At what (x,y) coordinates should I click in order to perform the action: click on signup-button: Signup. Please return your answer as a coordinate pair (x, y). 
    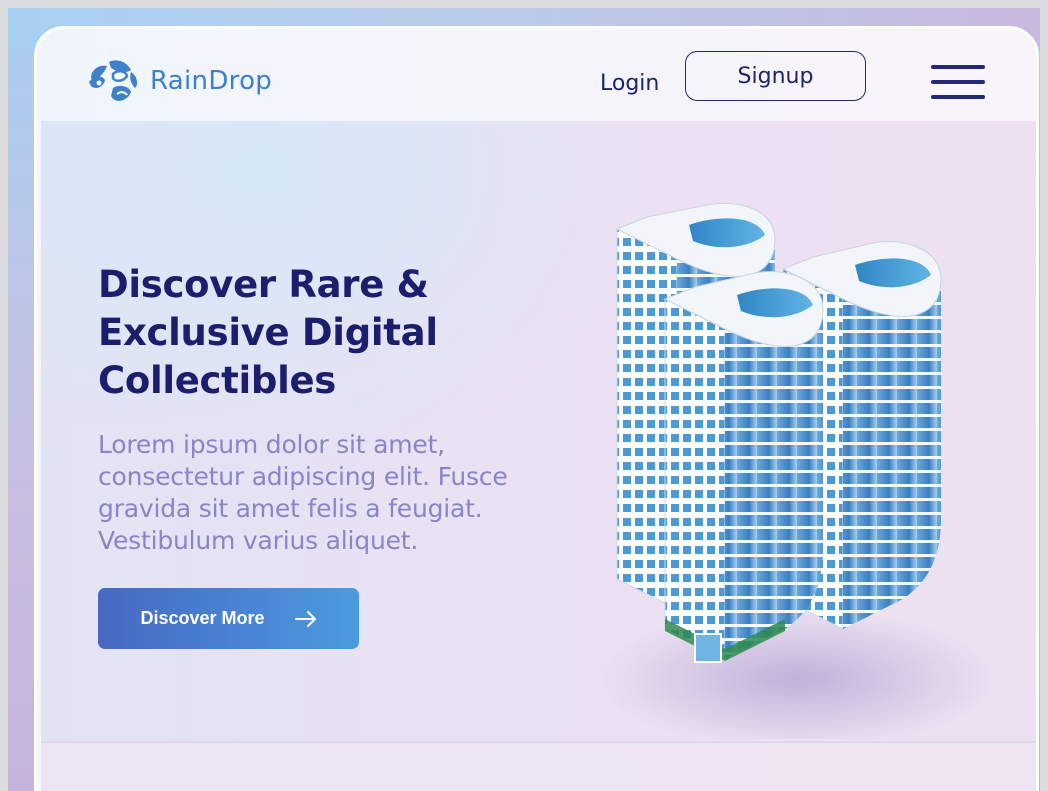
    Looking at the image, I should click on (775, 76).